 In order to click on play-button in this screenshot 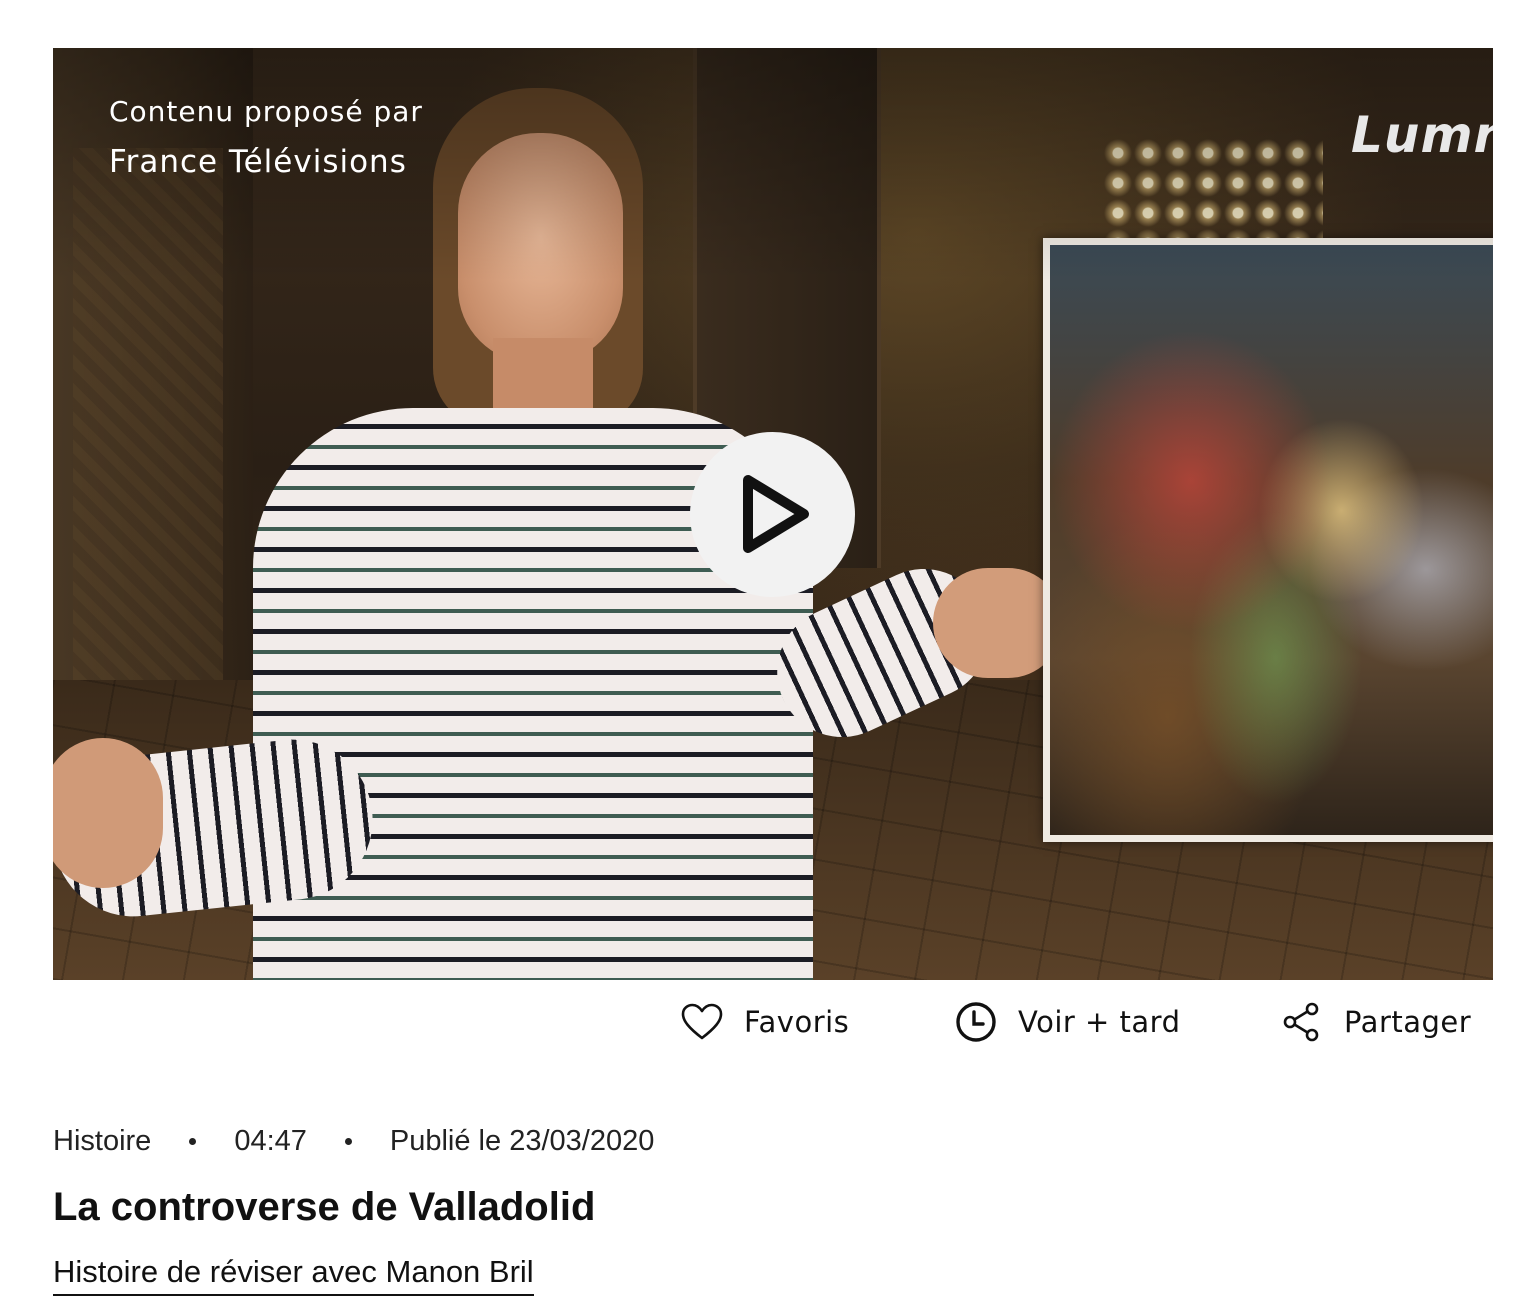, I will do `click(772, 514)`.